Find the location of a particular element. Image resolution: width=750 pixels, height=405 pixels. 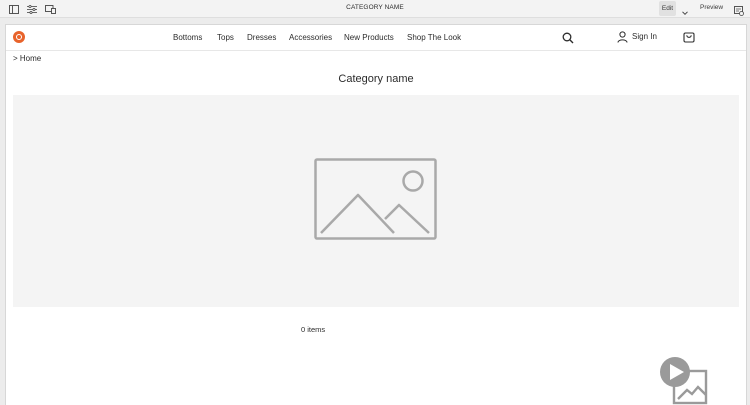

cart-icon is located at coordinates (689, 39).